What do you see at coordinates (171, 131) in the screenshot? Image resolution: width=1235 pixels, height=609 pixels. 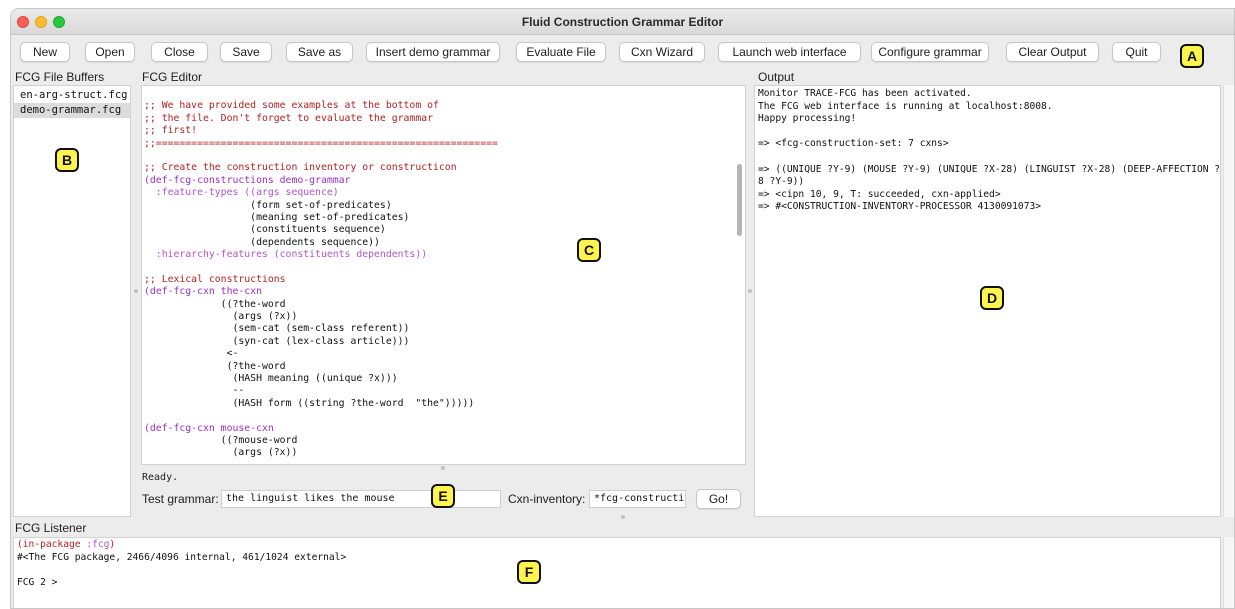 I see `code-line: ;; first!` at bounding box center [171, 131].